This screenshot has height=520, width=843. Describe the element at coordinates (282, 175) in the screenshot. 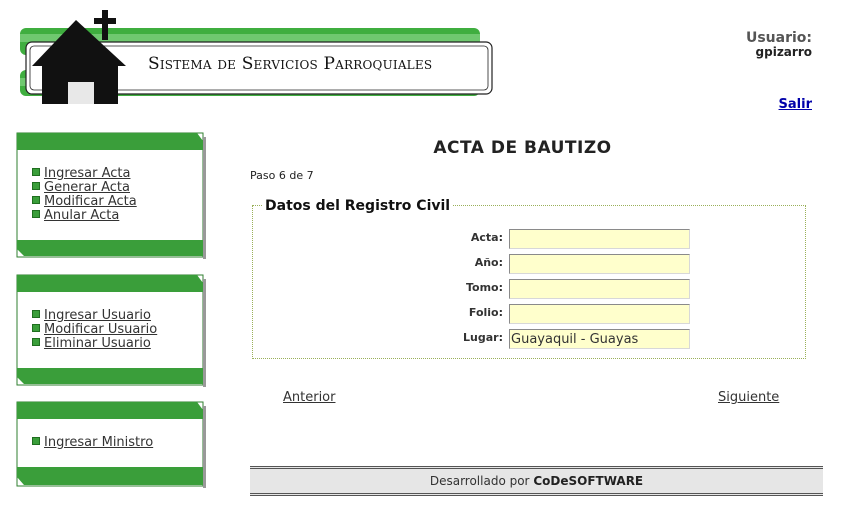

I see `step-indicator: Paso 6 de 7` at that location.